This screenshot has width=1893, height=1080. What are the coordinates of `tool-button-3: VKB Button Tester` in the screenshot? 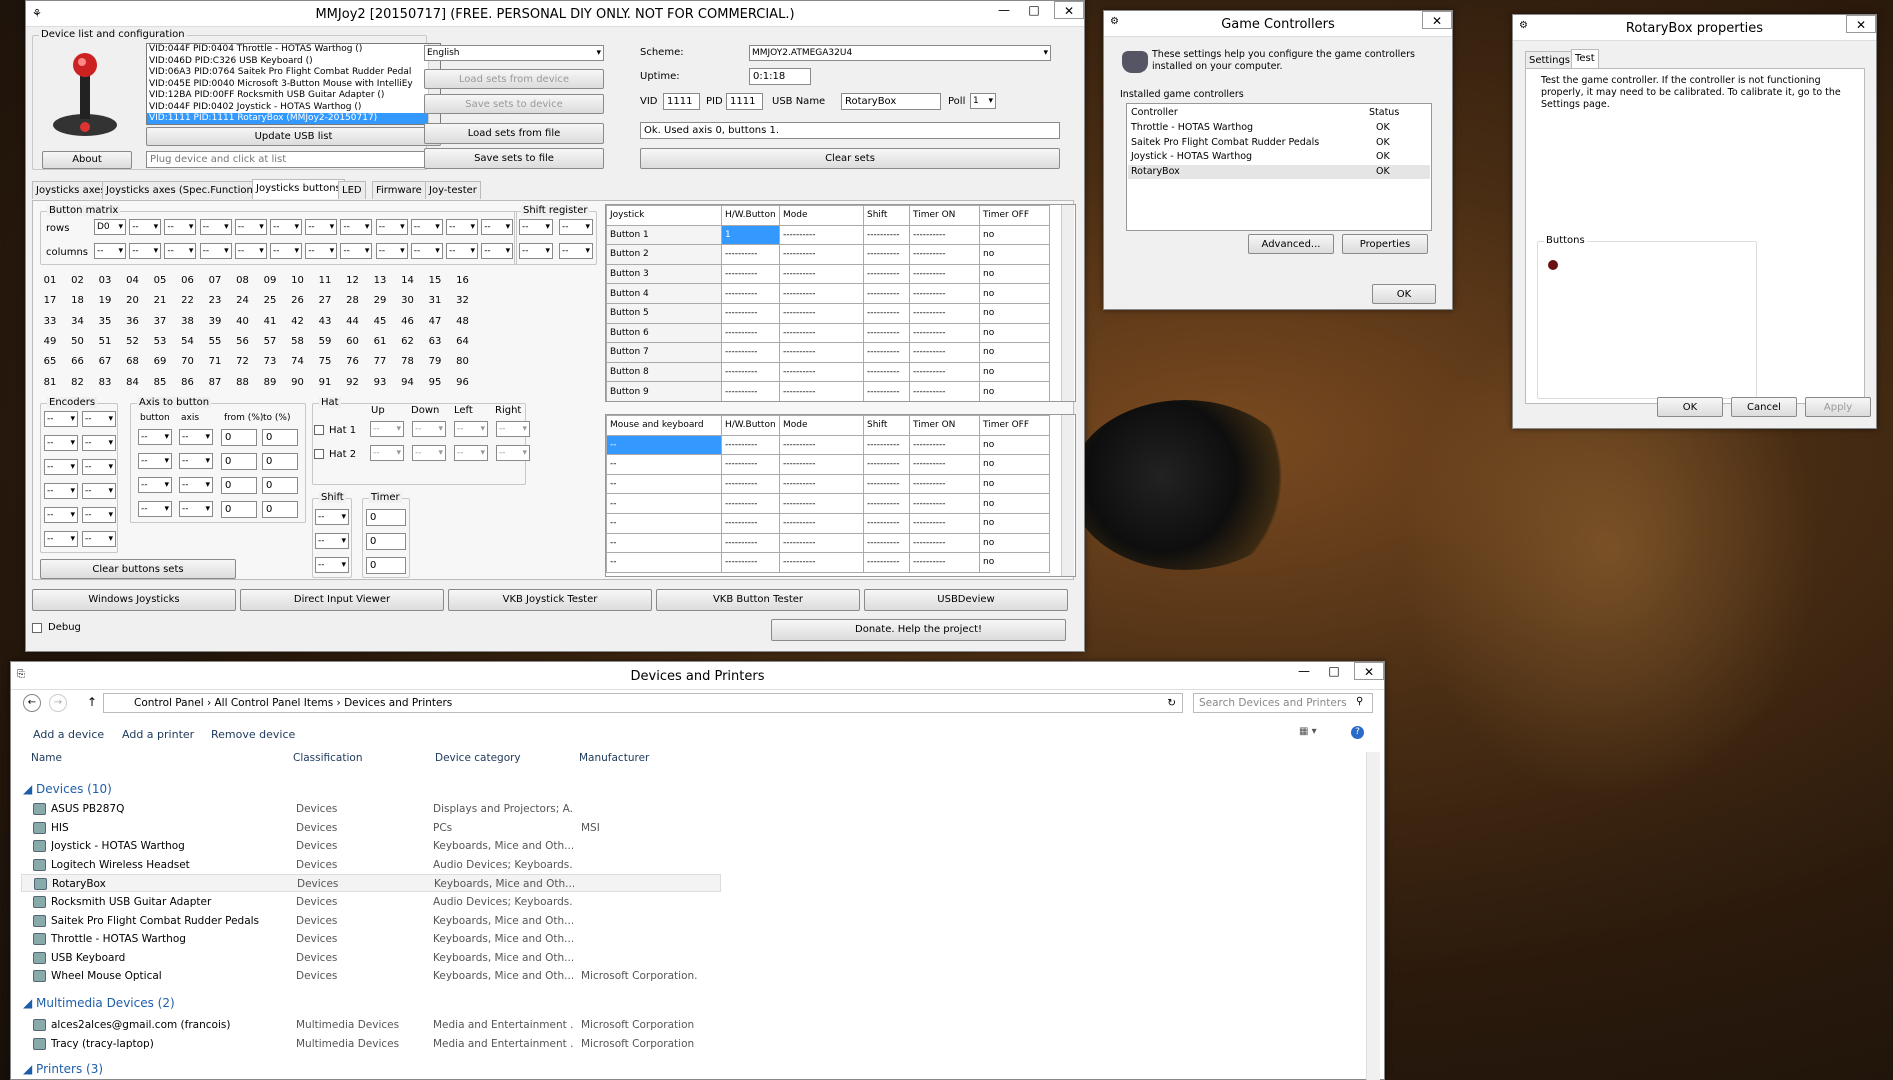 It's located at (758, 600).